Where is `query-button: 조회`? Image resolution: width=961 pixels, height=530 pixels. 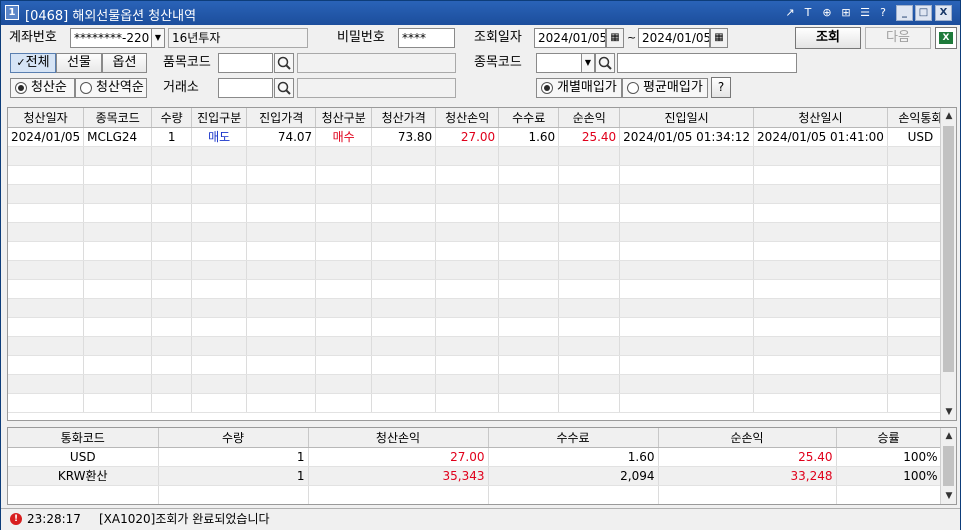 query-button: 조회 is located at coordinates (828, 38).